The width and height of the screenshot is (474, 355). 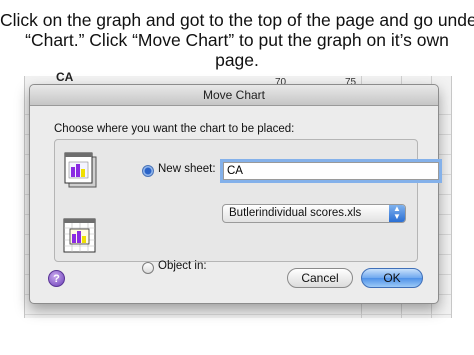 I want to click on object-in-workbook-select: Butlerindividual scores.xls ▲ ▼, so click(x=314, y=213).